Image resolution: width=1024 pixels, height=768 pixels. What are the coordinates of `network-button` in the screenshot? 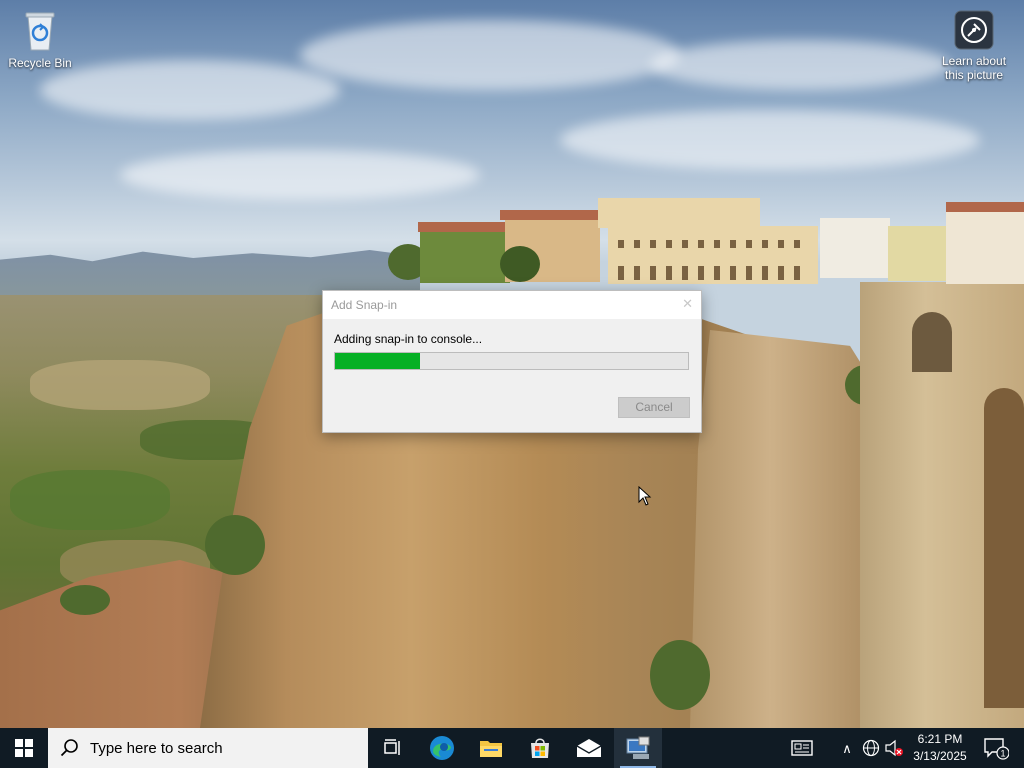 It's located at (871, 748).